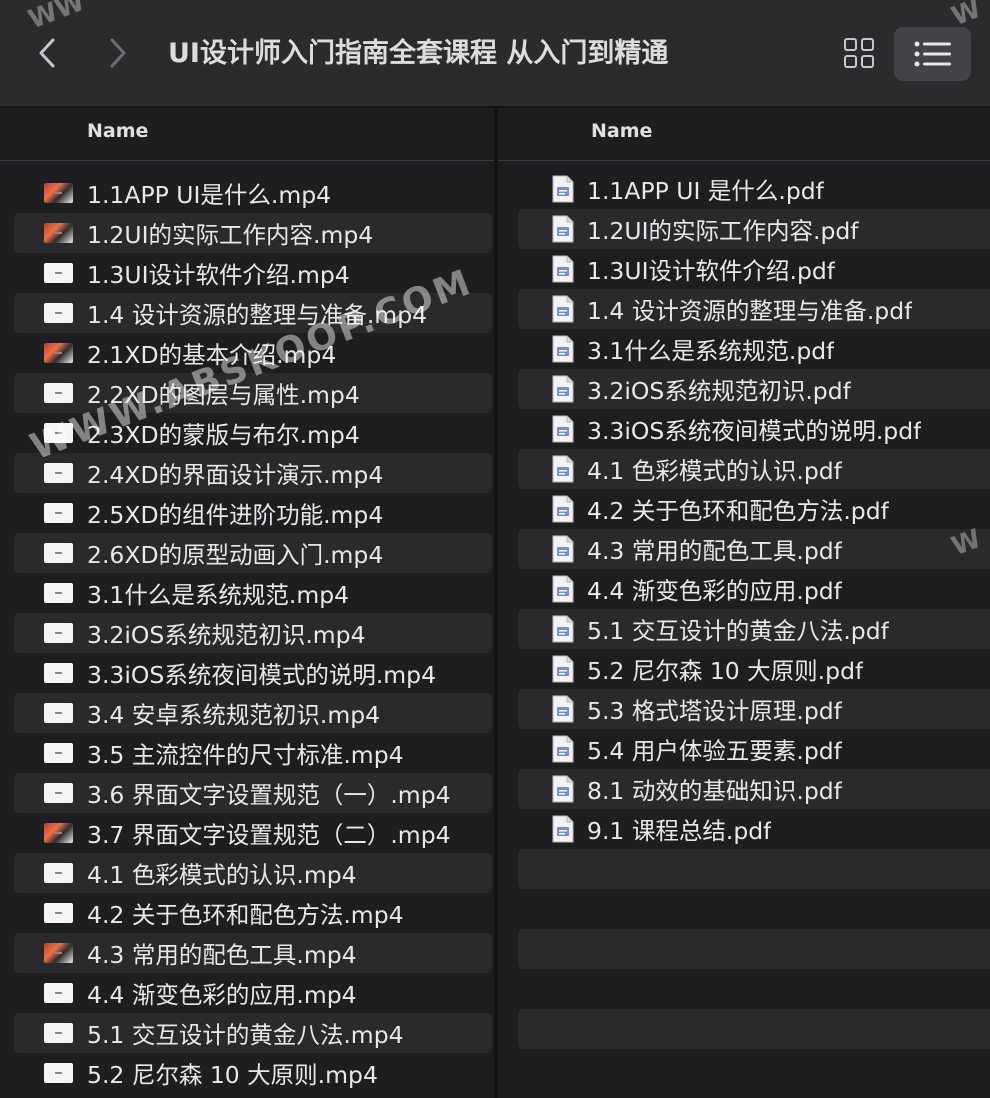  What do you see at coordinates (209, 195) in the screenshot?
I see `file-name: 1.1APP UI是什么.mp4` at bounding box center [209, 195].